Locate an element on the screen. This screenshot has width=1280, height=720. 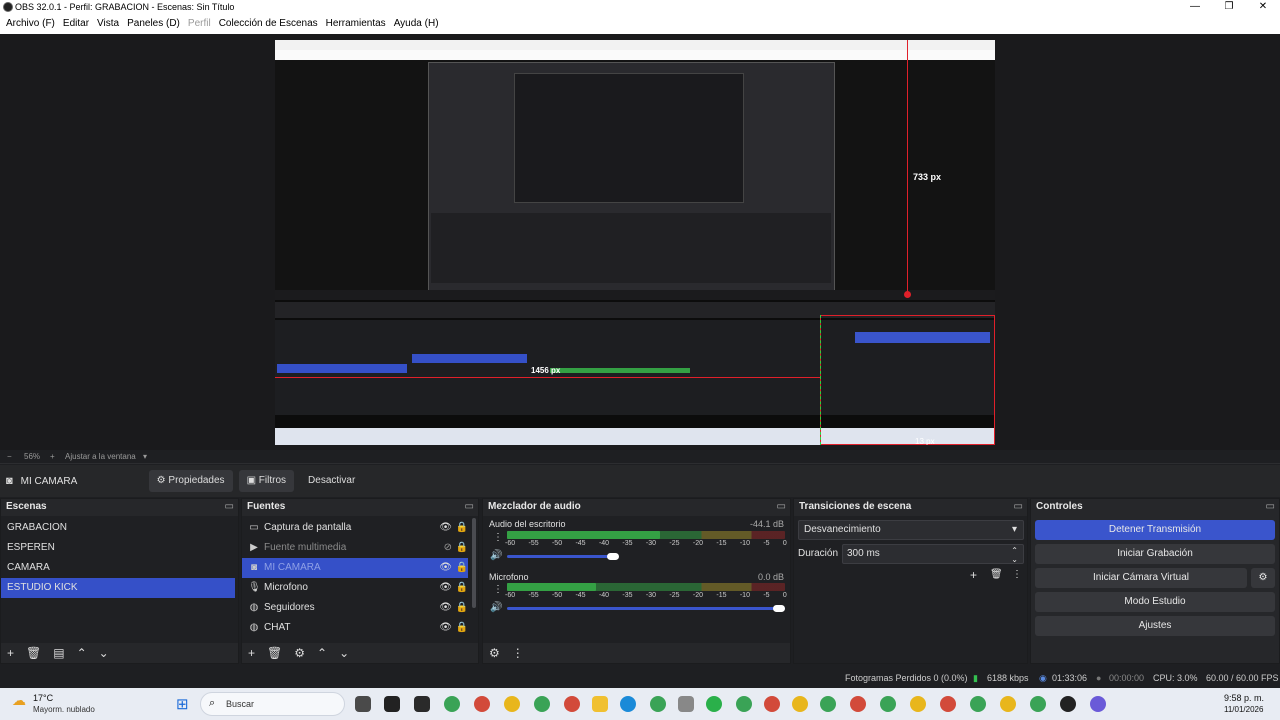
menu-coleccion-escenas: Colección de Escenas is located at coordinates (268, 24).